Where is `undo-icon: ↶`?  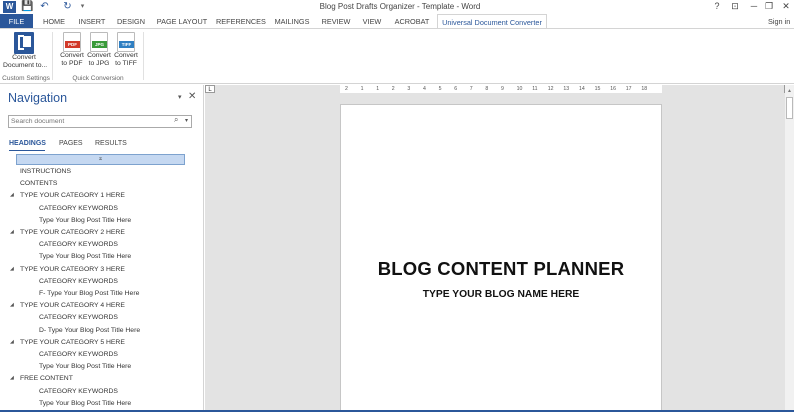
undo-icon: ↶ is located at coordinates (44, 7).